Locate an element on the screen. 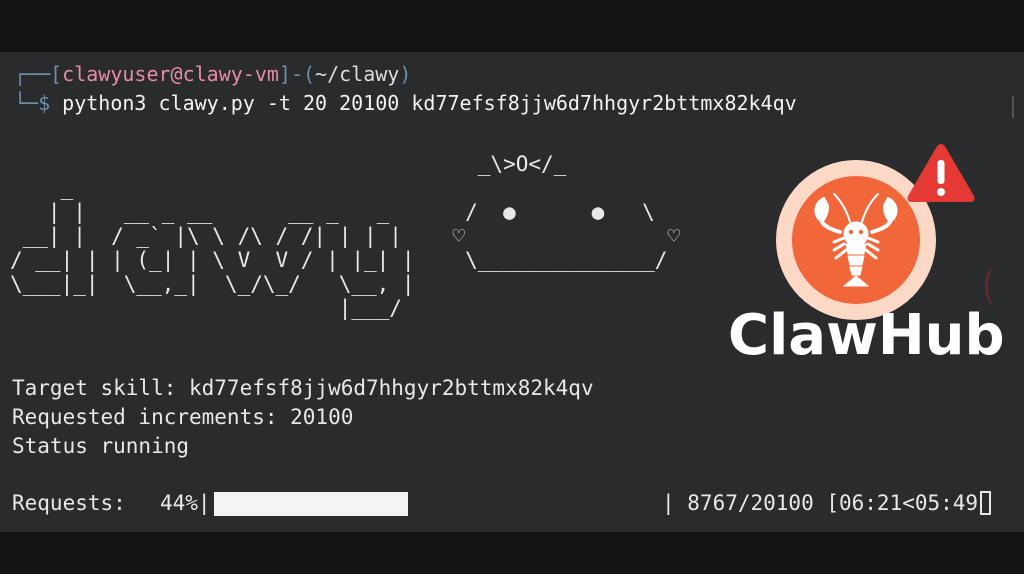  progress-percent: 44%| is located at coordinates (185, 503).